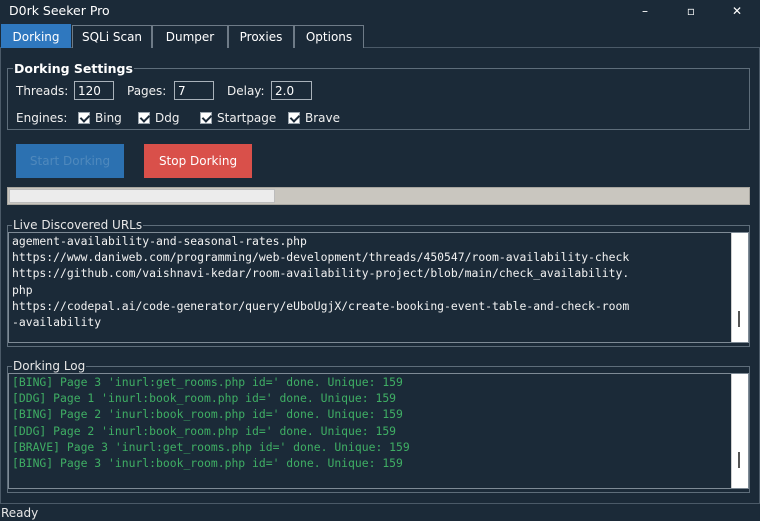 This screenshot has width=760, height=521. I want to click on tab-dumper: Dumper, so click(190, 36).